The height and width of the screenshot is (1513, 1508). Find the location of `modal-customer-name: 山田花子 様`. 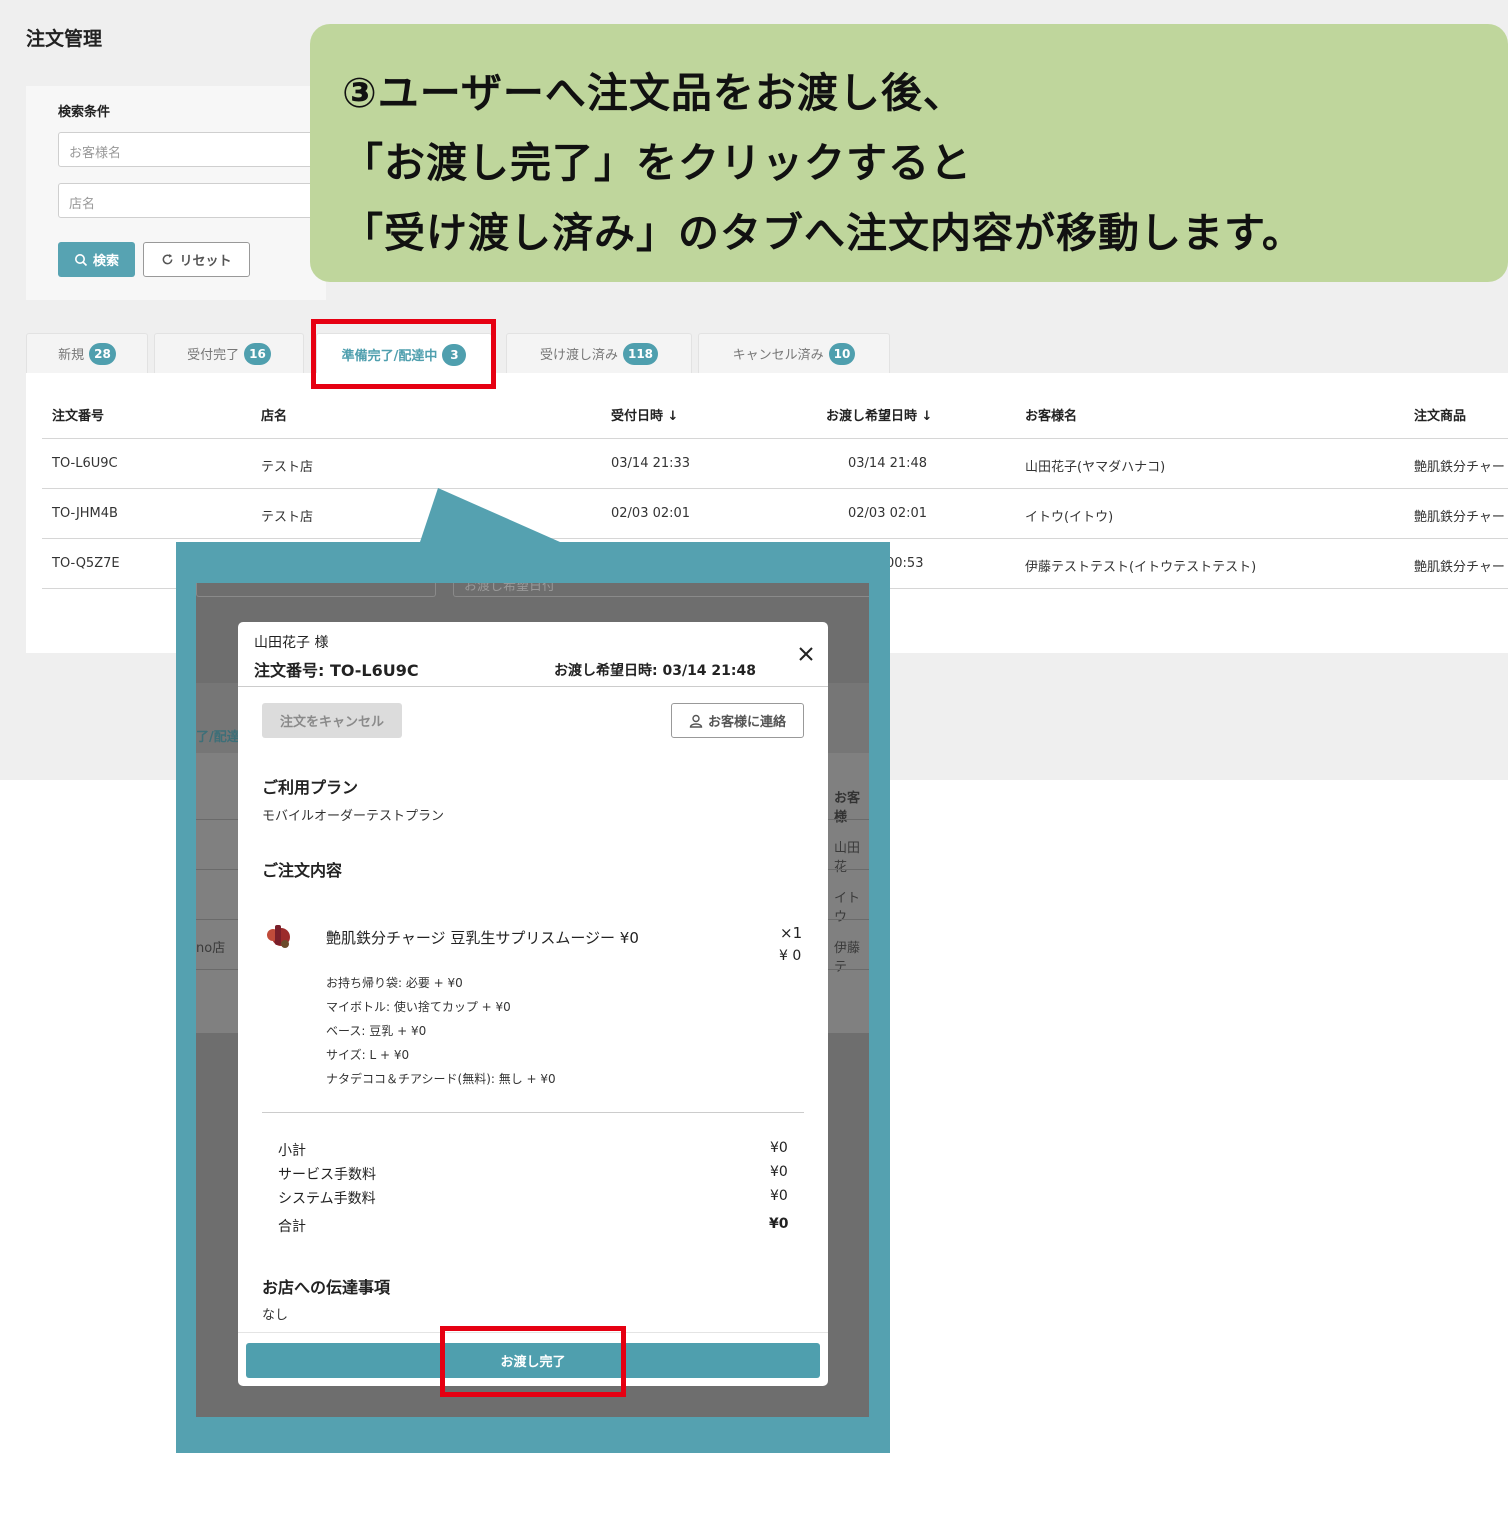

modal-customer-name: 山田花子 様 is located at coordinates (291, 643).